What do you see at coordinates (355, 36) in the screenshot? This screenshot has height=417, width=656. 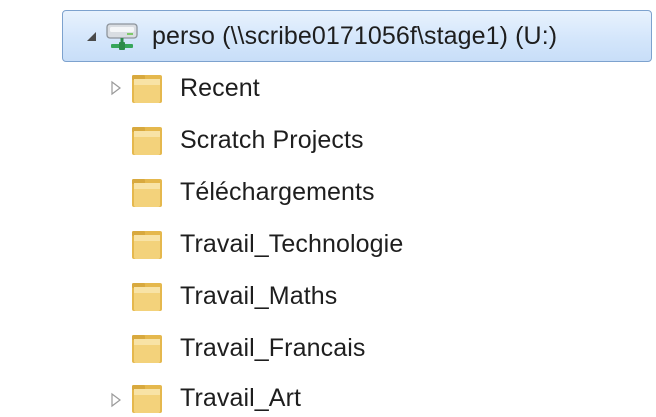 I see `drive-label: perso (\\scribe0171056f\stage1) (U:)` at bounding box center [355, 36].